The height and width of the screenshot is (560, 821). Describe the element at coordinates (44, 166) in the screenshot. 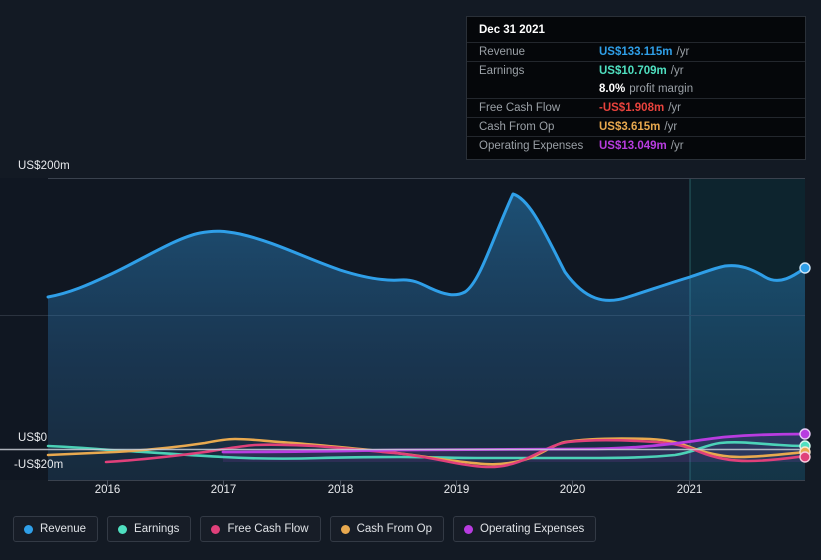

I see `y-axis-label-top: US$200m` at that location.